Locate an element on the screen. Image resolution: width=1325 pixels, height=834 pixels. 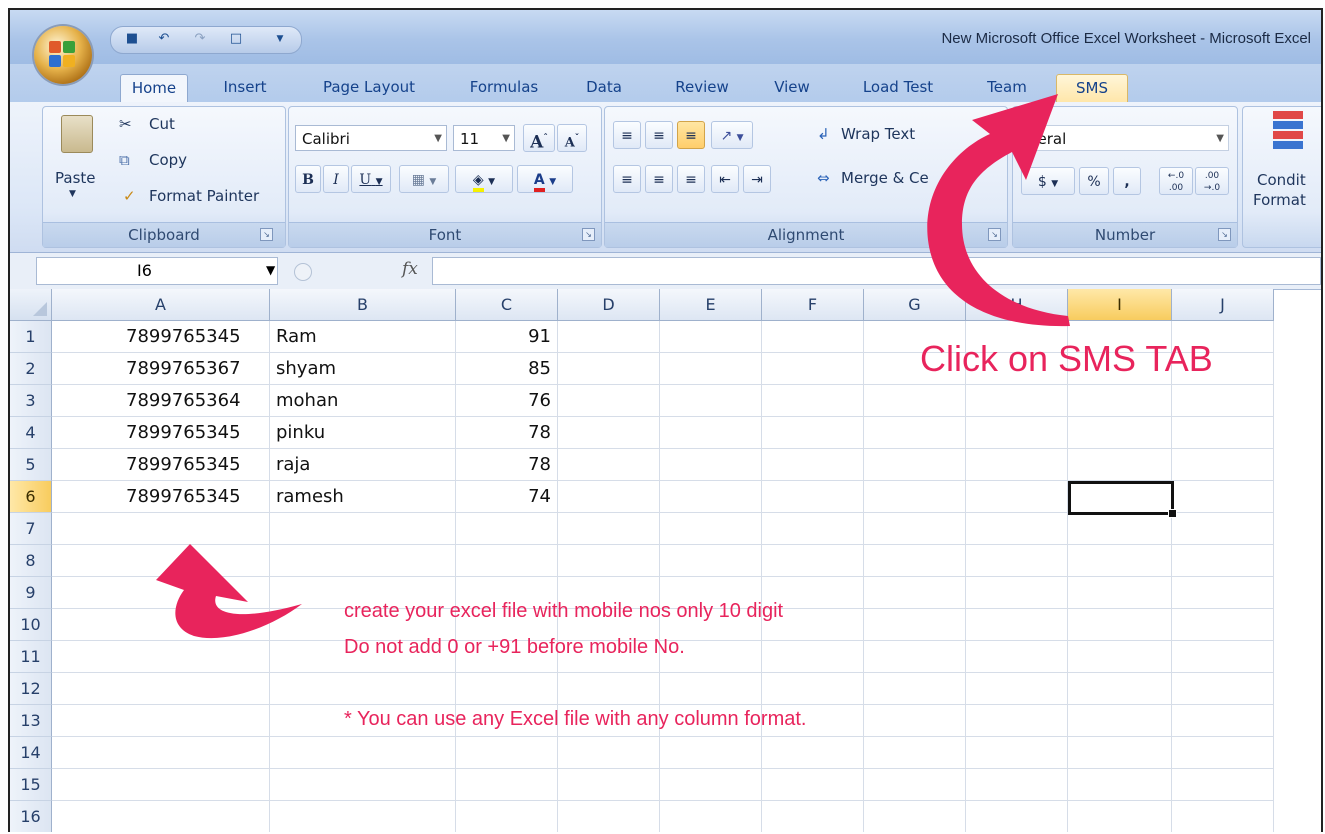
cell-e12 is located at coordinates (711, 689).